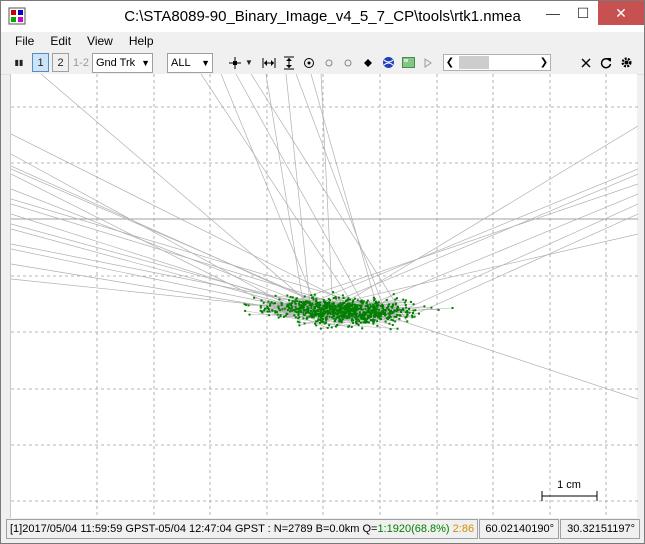 The width and height of the screenshot is (645, 544). I want to click on fit-horizontal-button, so click(268, 62).